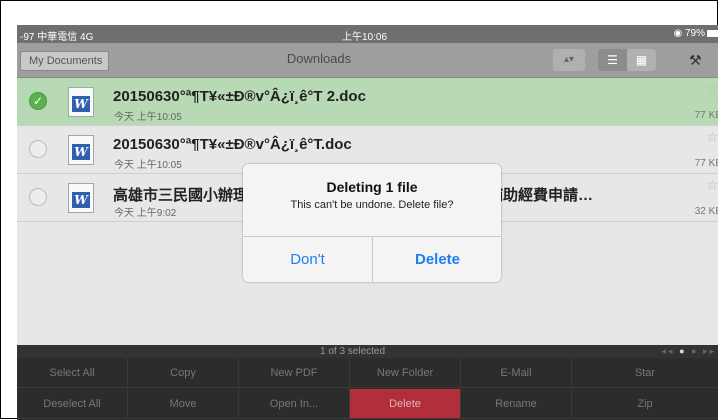 The image size is (718, 420). What do you see at coordinates (367, 60) in the screenshot?
I see `navigation-bar: My Documents Downloads ▴▾ ☰ ▦ ⚒` at bounding box center [367, 60].